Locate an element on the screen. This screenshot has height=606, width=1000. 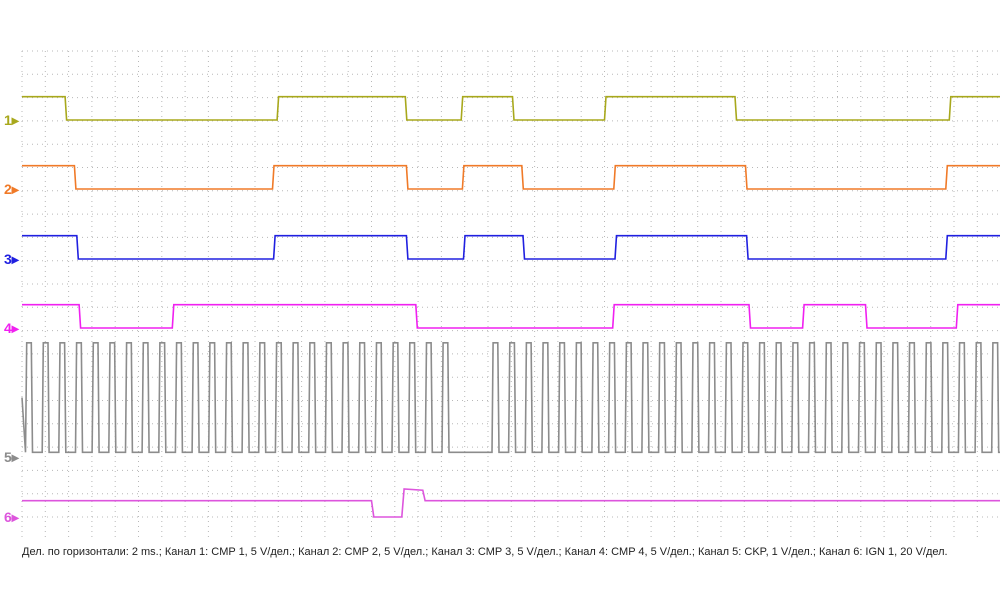
channel-4-label: 4 is located at coordinates (8, 328).